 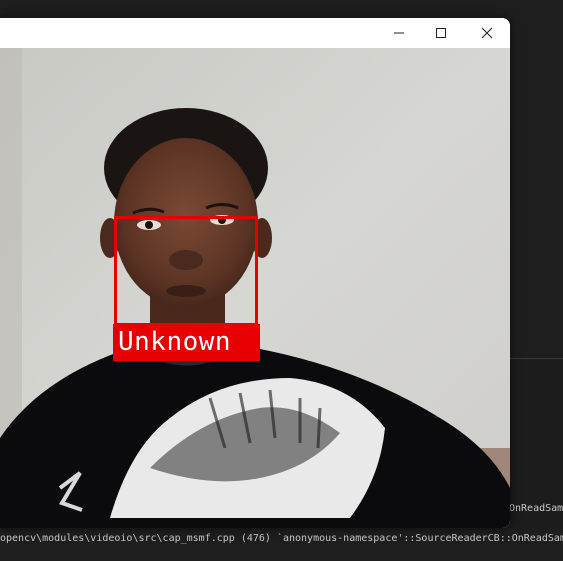 I want to click on maximize-icon, so click(x=441, y=33).